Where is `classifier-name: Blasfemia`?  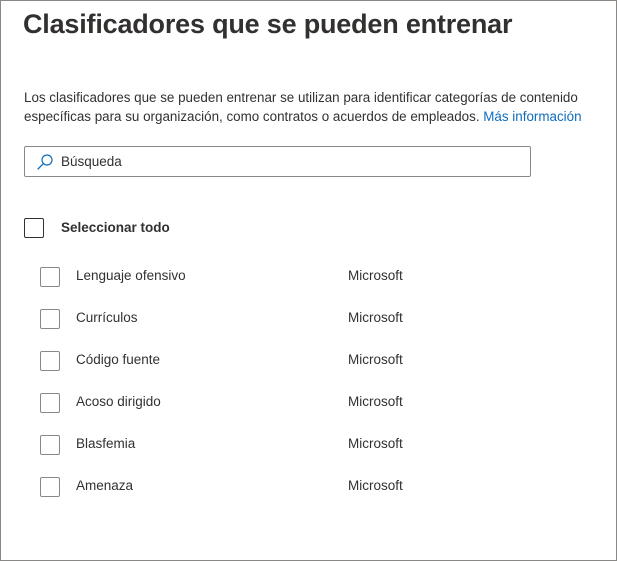
classifier-name: Blasfemia is located at coordinates (106, 443).